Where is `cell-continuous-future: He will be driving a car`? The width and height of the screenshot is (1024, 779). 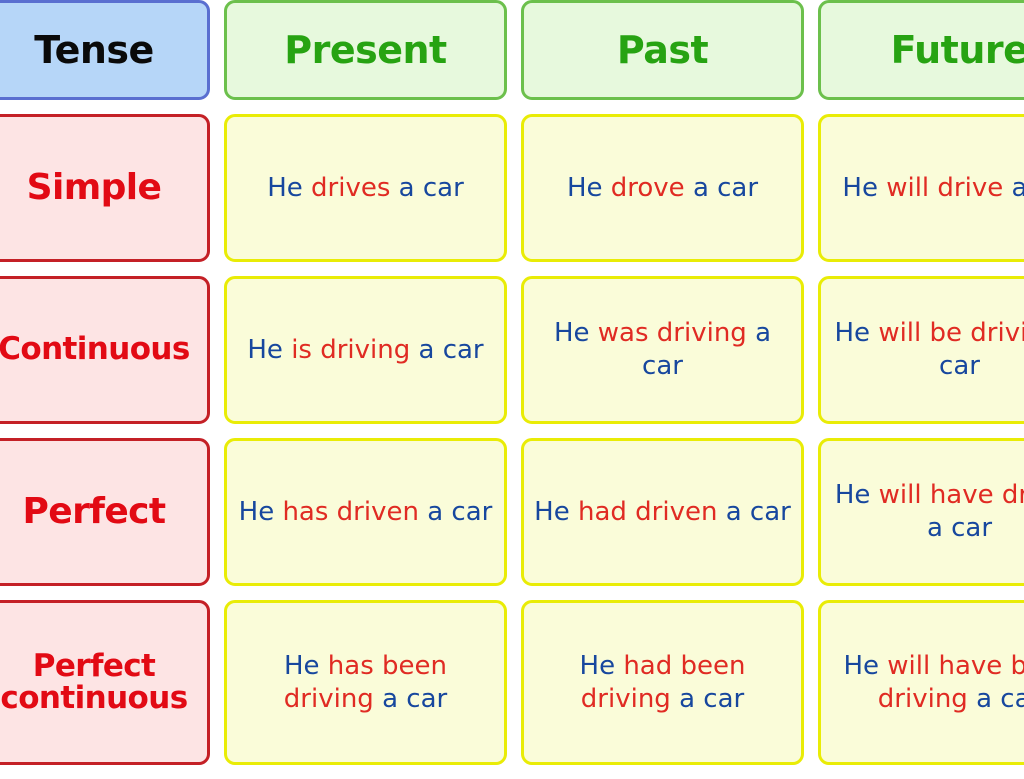 cell-continuous-future: He will be driving a car is located at coordinates (921, 350).